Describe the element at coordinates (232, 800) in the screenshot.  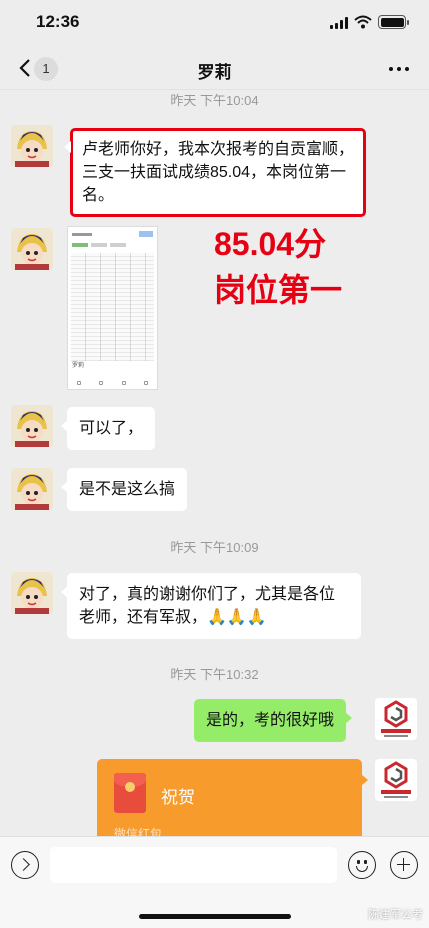
I see `red-packet-message: 祝贺 微信红包` at that location.